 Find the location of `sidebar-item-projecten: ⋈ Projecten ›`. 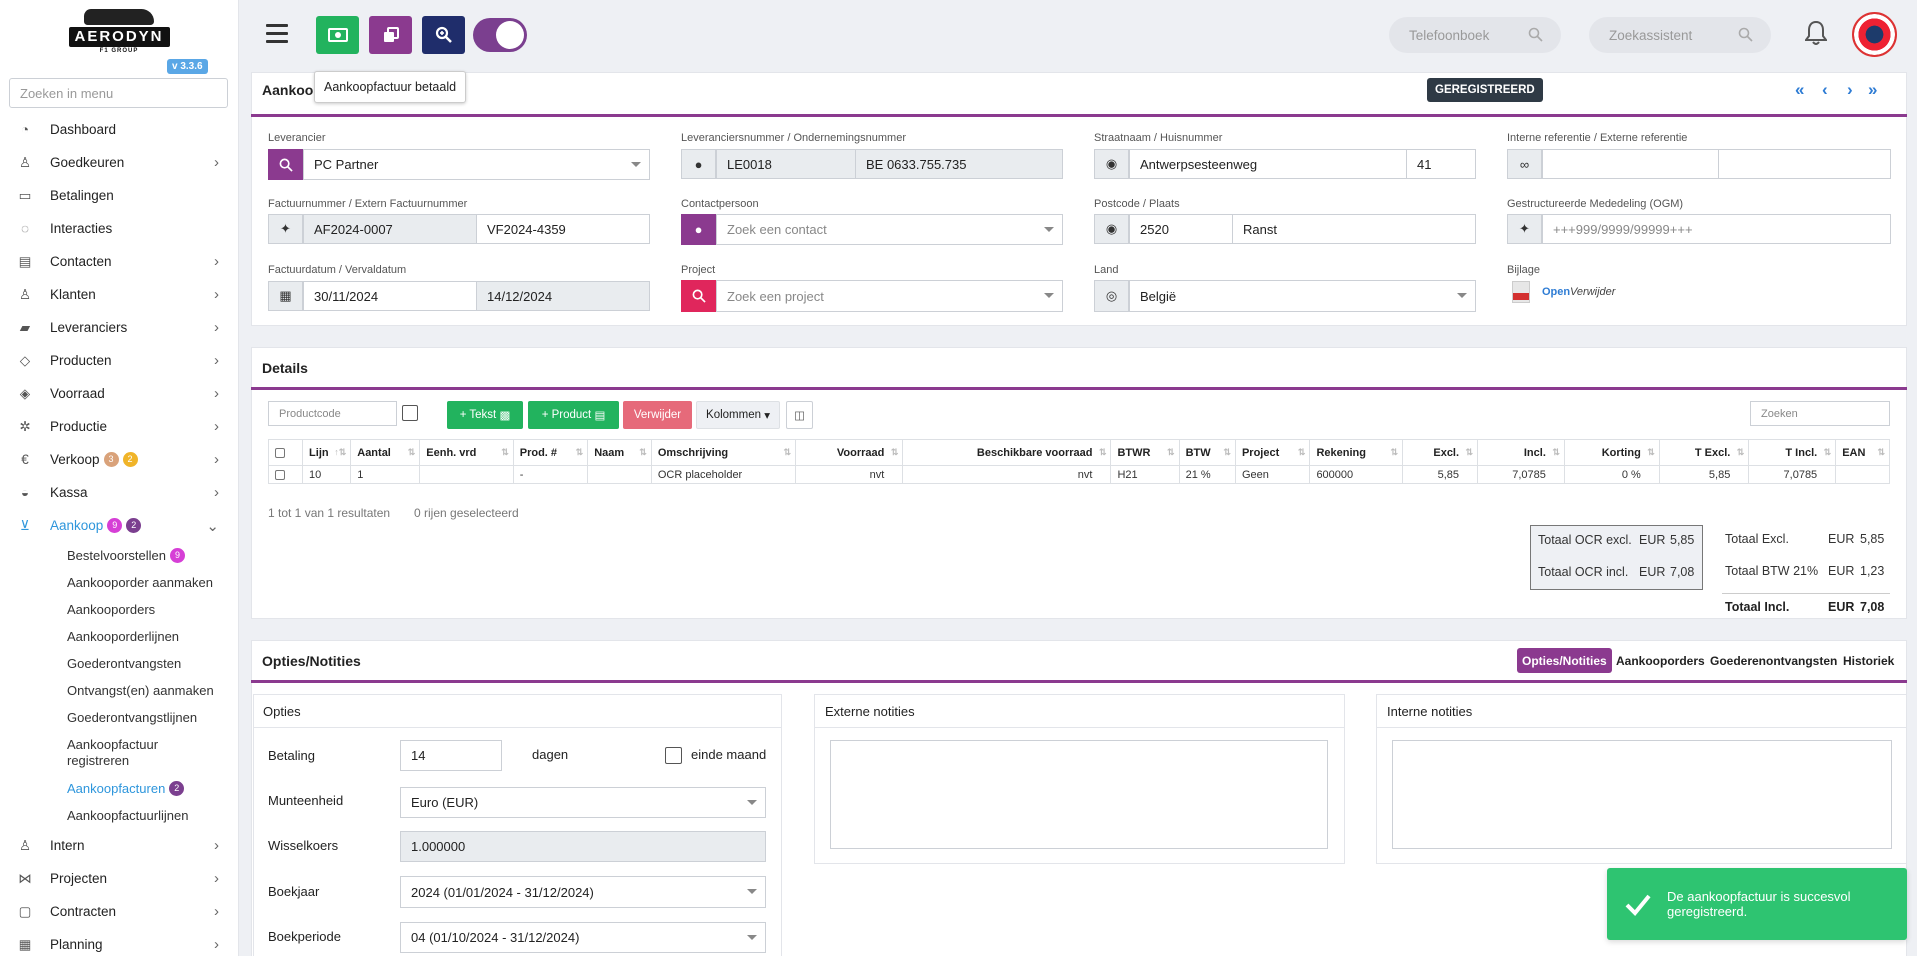

sidebar-item-projecten: ⋈ Projecten › is located at coordinates (119, 878).